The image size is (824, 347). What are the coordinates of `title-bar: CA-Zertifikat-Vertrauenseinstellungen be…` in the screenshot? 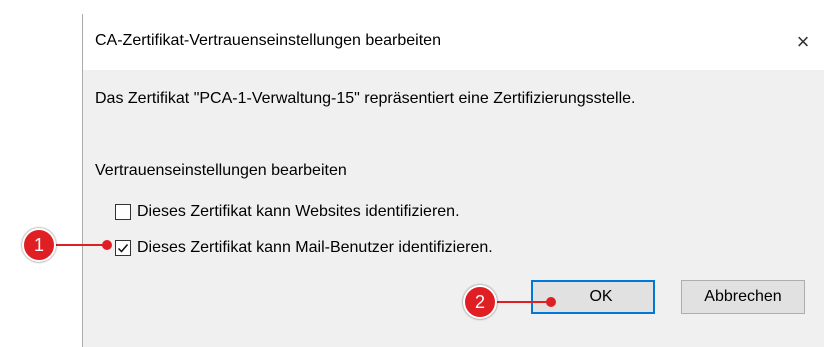 It's located at (453, 42).